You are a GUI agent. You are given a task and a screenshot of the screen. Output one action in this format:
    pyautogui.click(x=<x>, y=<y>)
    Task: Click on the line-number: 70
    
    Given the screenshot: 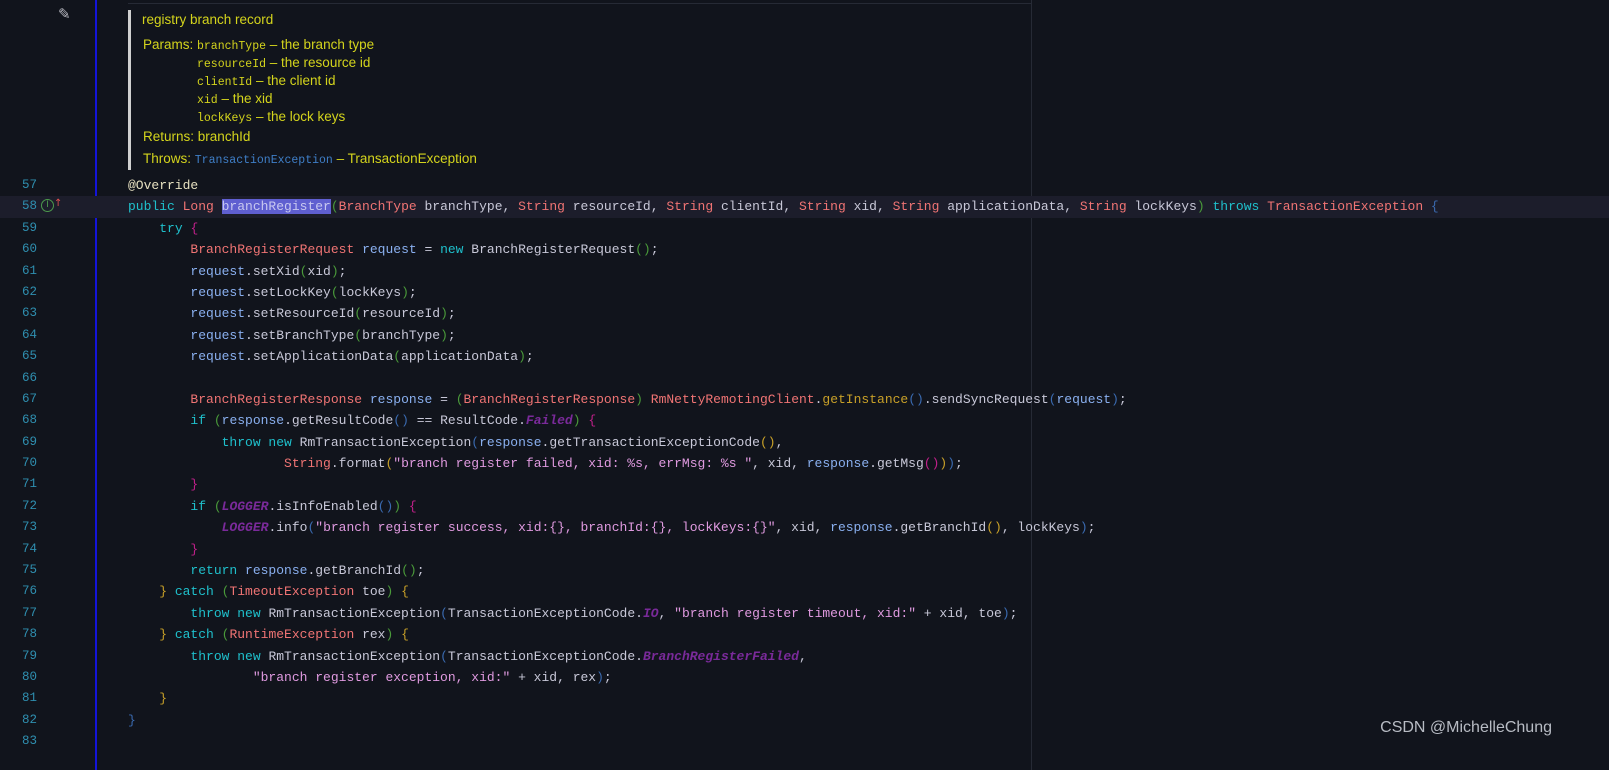 What is the action you would take?
    pyautogui.click(x=18, y=463)
    